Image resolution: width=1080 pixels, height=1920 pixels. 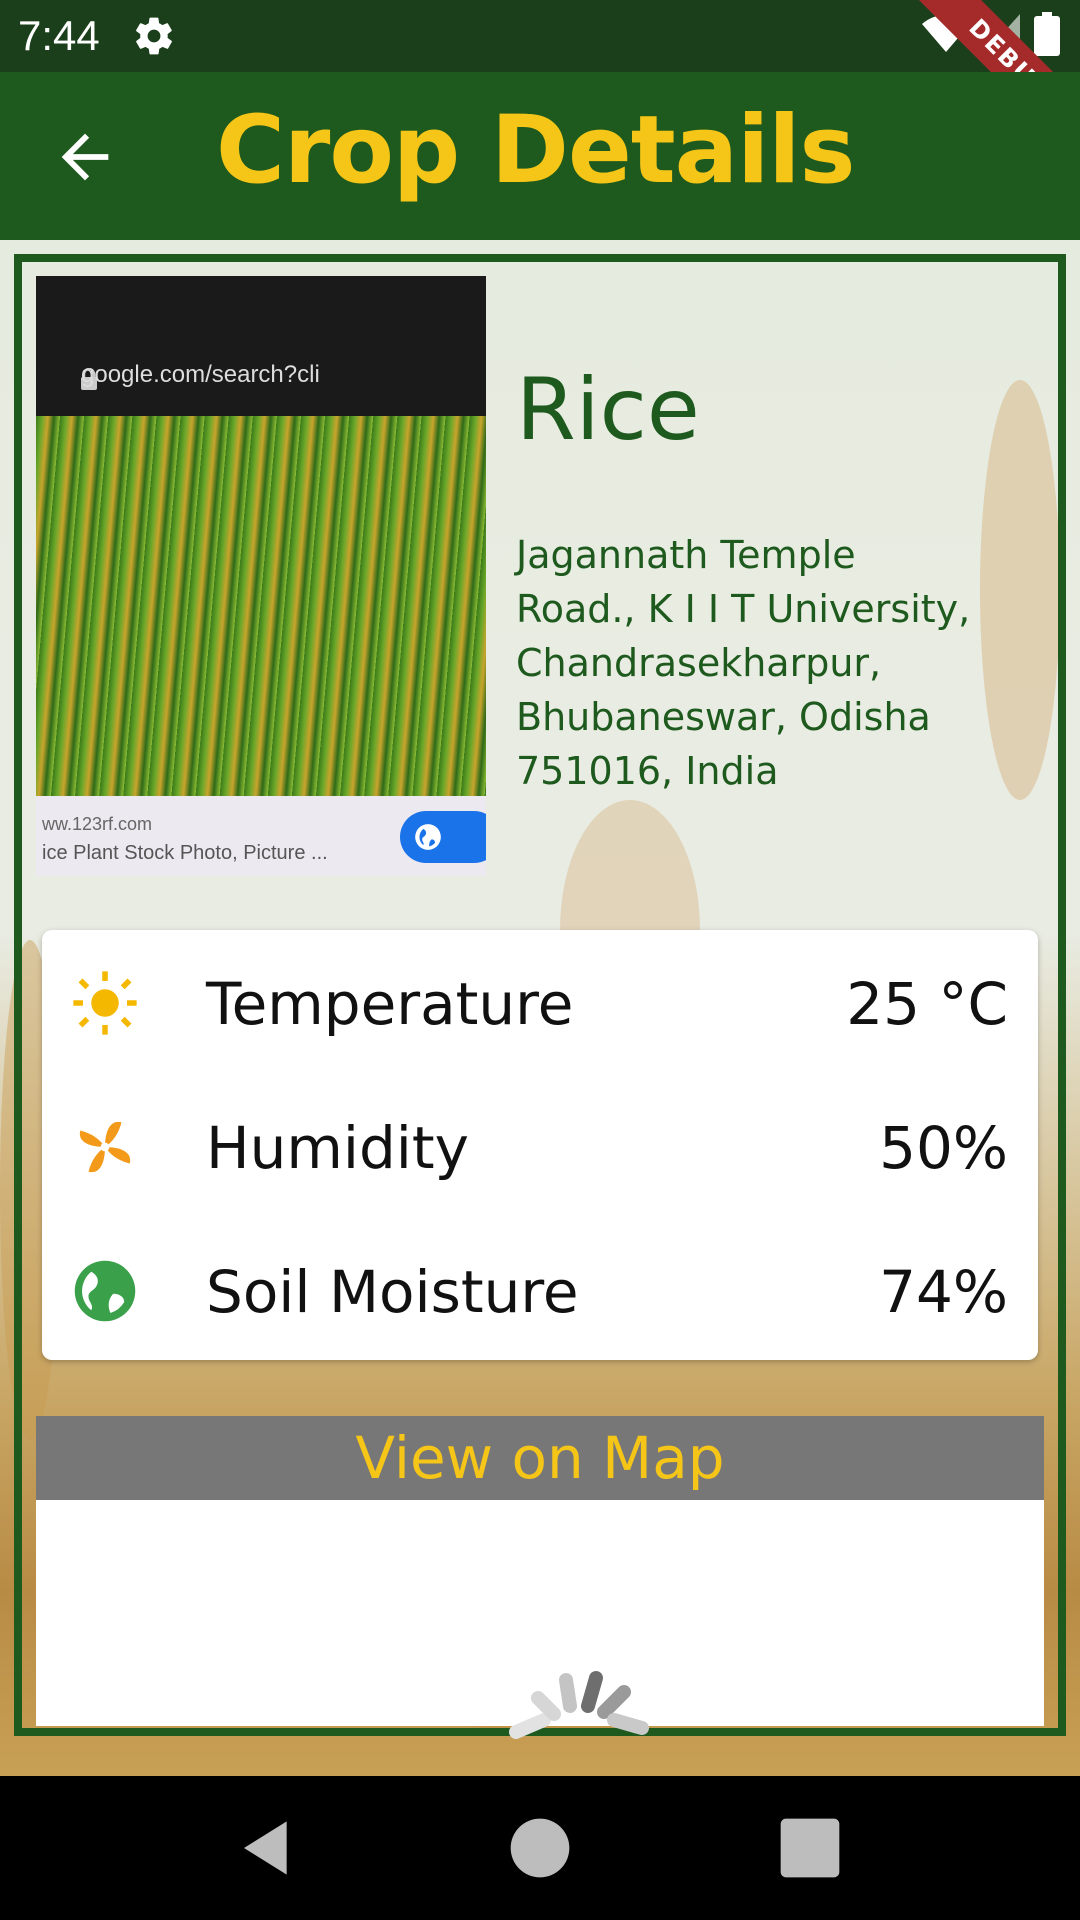 What do you see at coordinates (390, 1004) in the screenshot?
I see `metric-label: Temperature` at bounding box center [390, 1004].